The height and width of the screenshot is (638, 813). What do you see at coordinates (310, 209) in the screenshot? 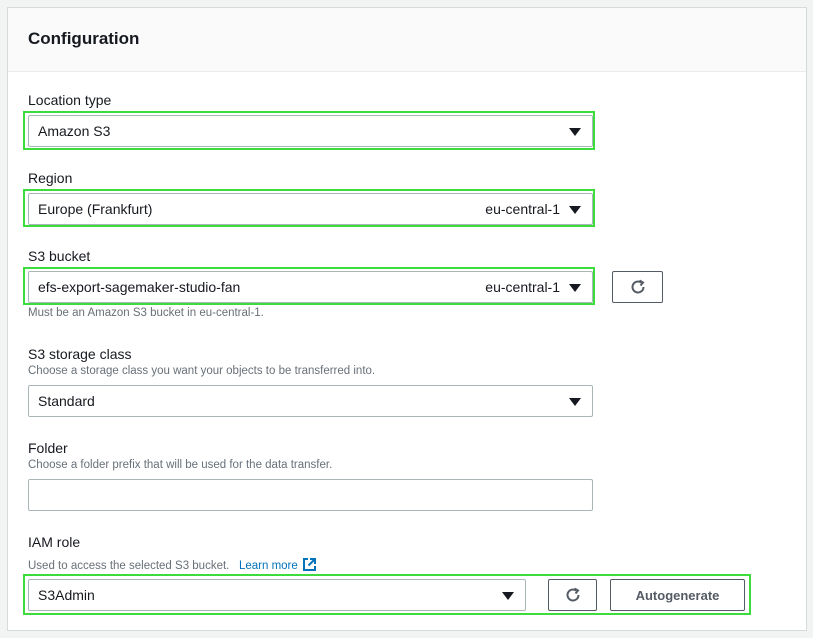
I see `region-select: Europe (Frankfurt) eu-central-1` at bounding box center [310, 209].